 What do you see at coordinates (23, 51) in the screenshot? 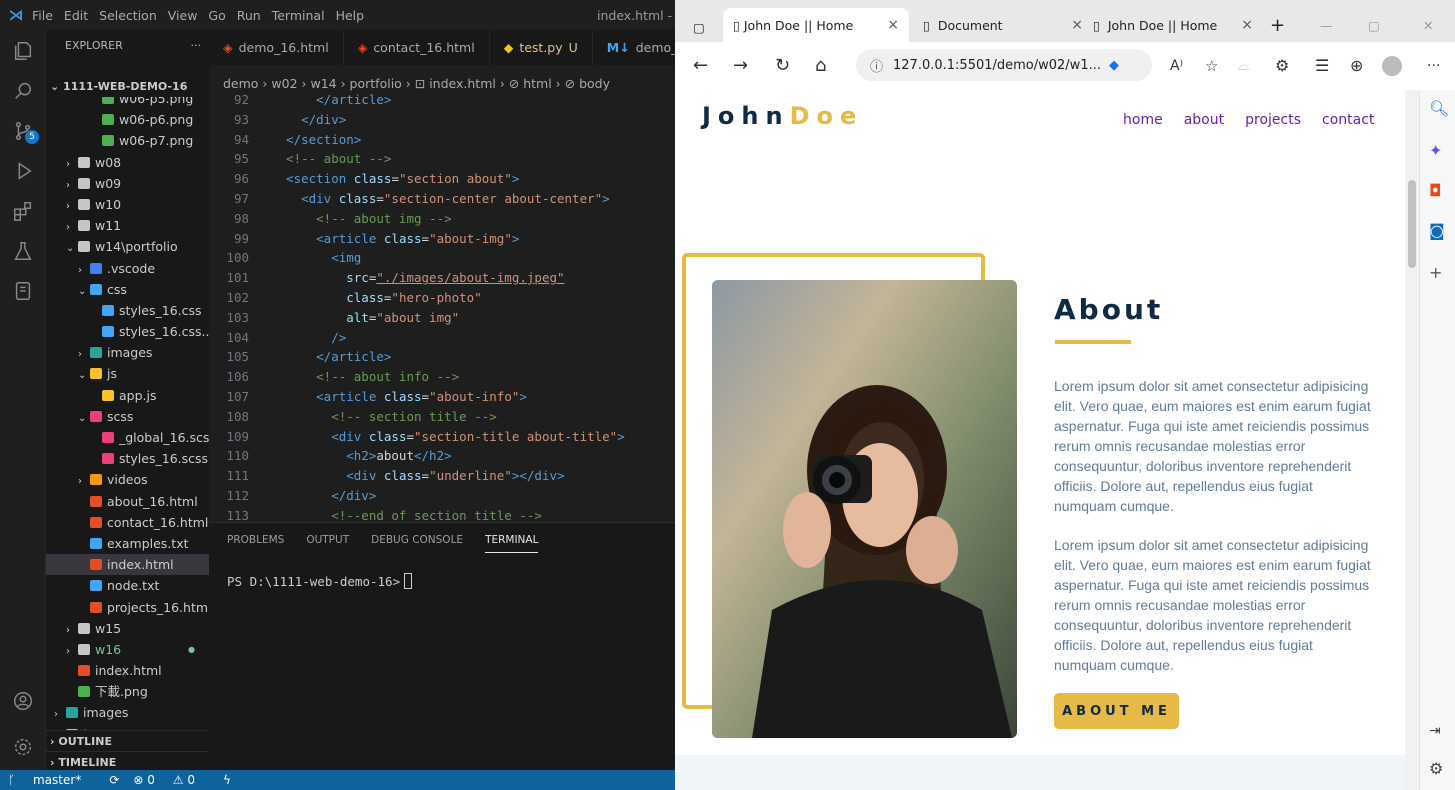
I see `explorer-icon` at bounding box center [23, 51].